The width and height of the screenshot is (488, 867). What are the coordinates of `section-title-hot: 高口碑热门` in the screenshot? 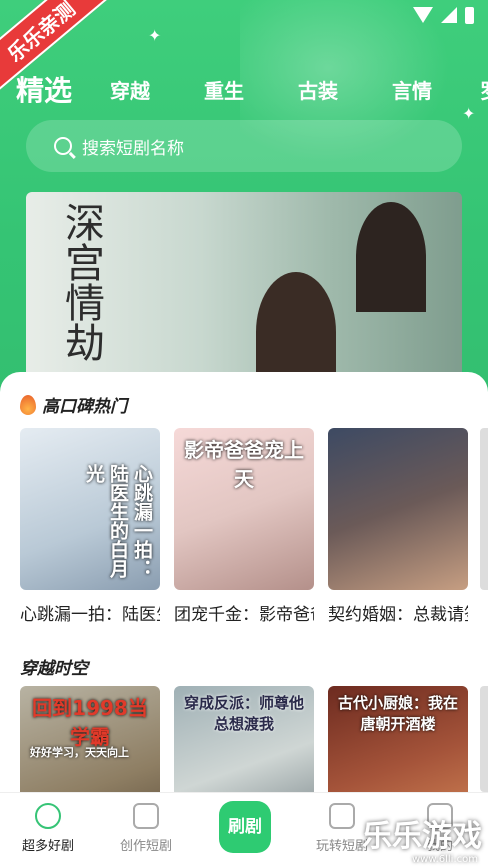 It's located at (73, 404).